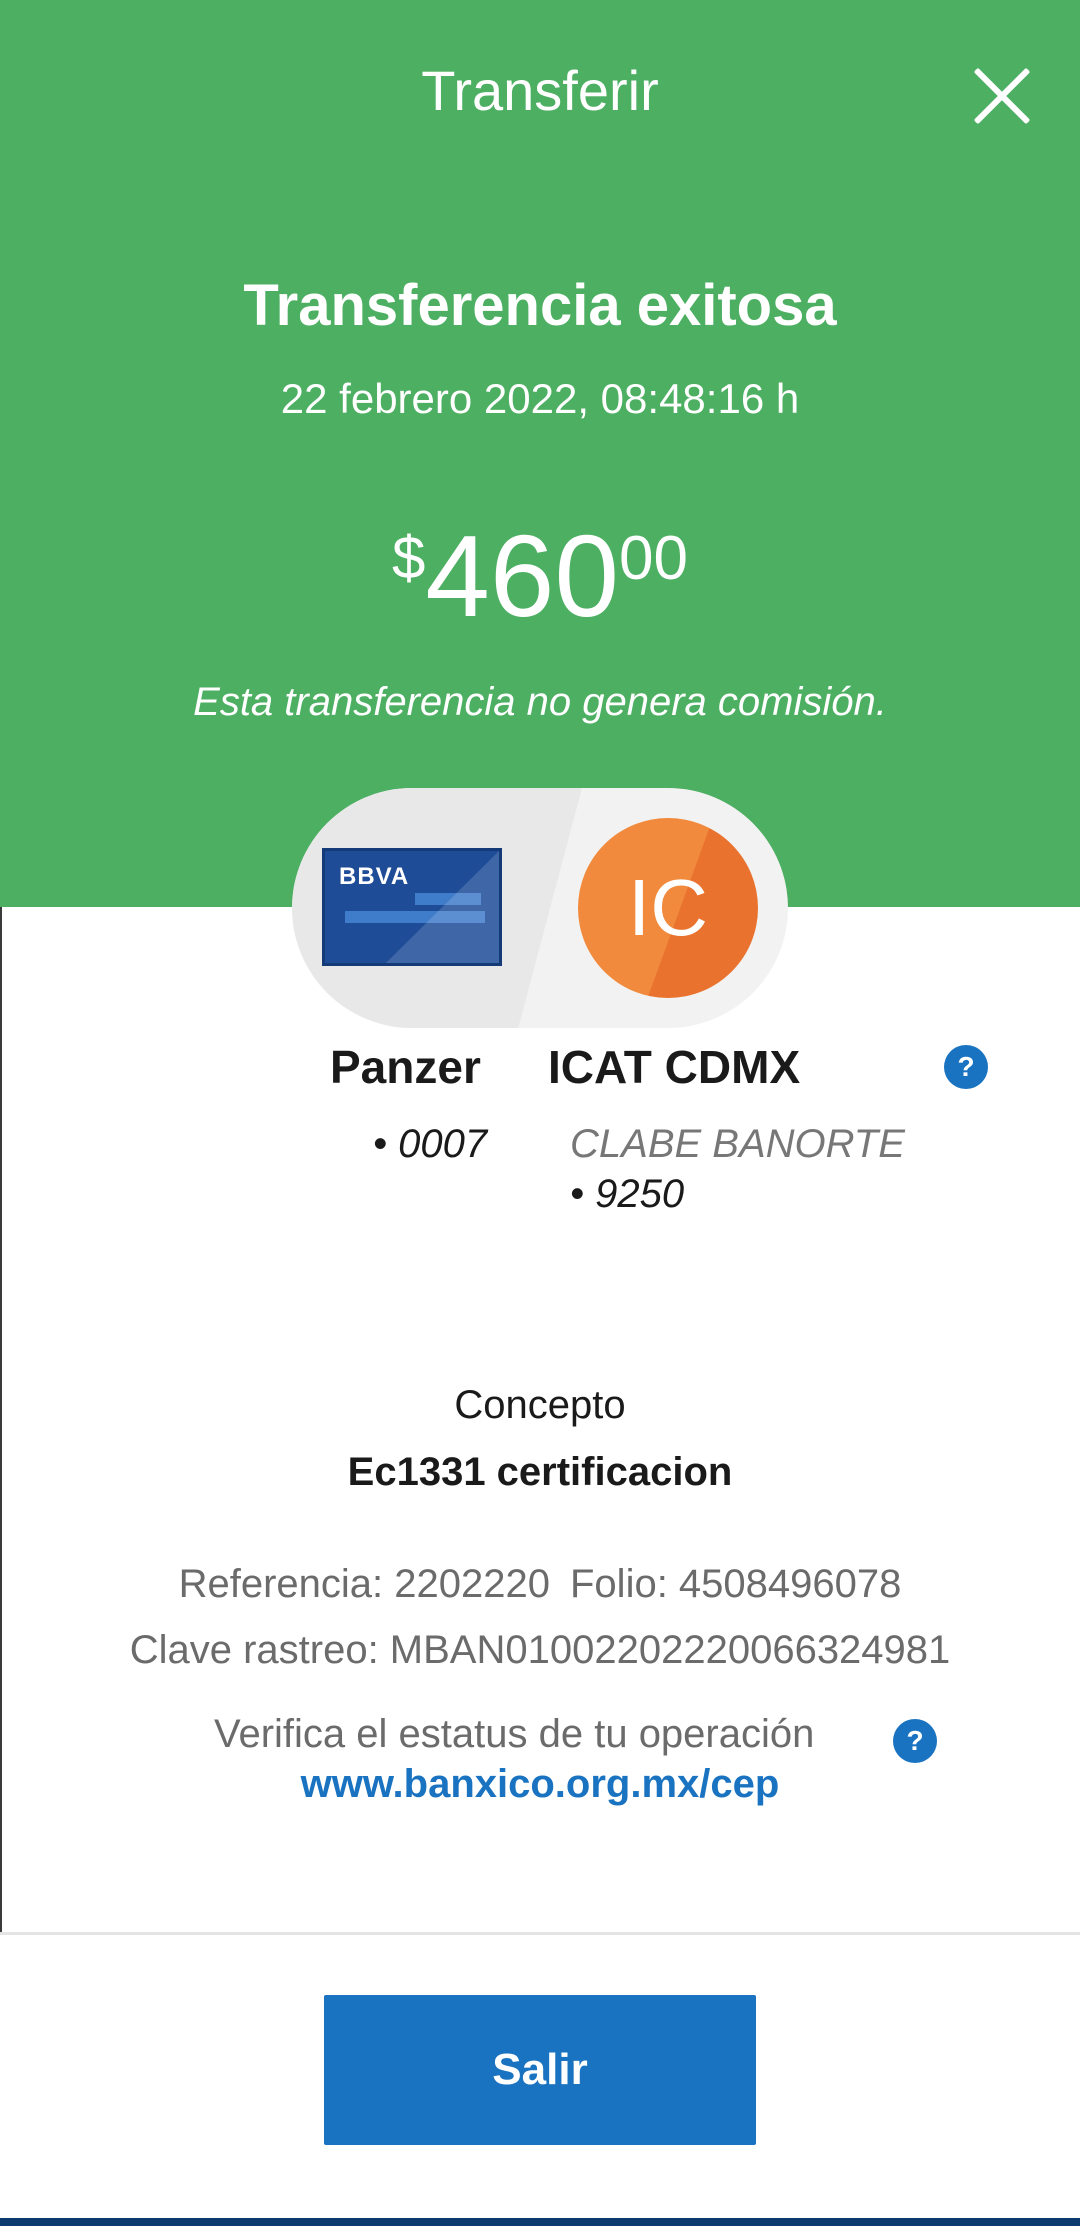 The height and width of the screenshot is (2226, 1080). I want to click on recipient-avatar: IC, so click(668, 908).